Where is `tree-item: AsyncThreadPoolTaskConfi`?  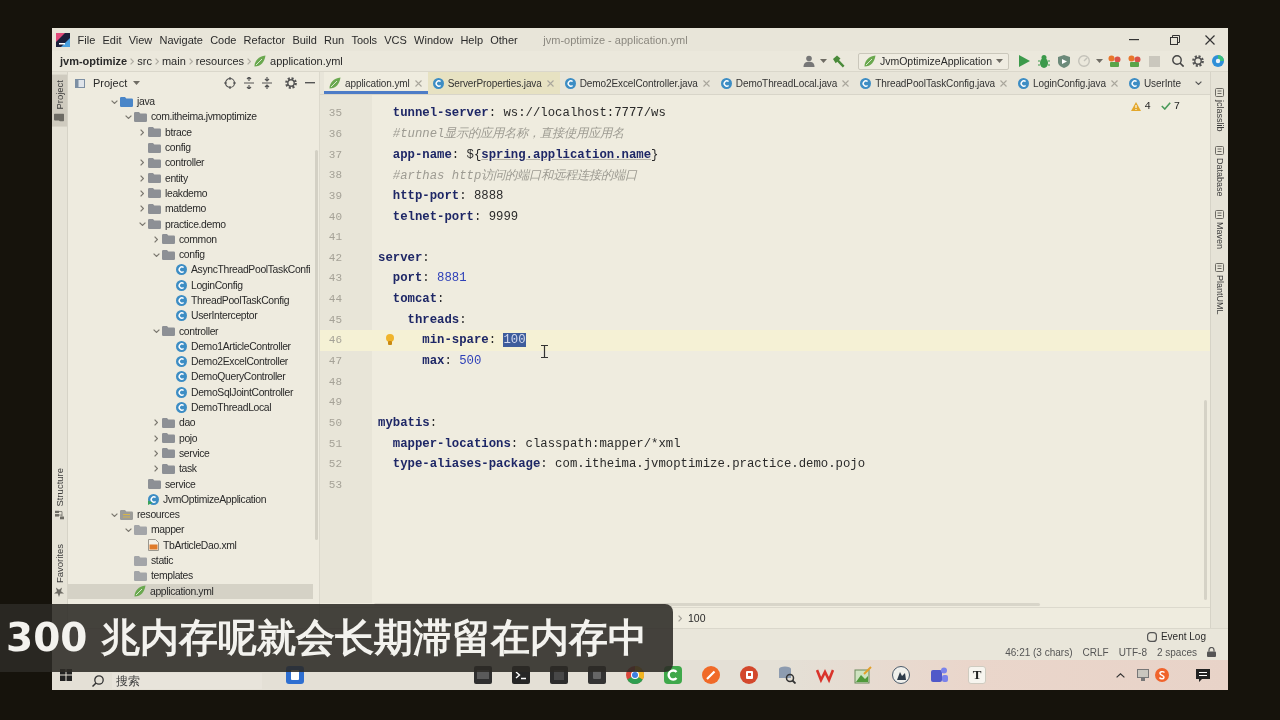 tree-item: AsyncThreadPoolTaskConfi is located at coordinates (190, 270).